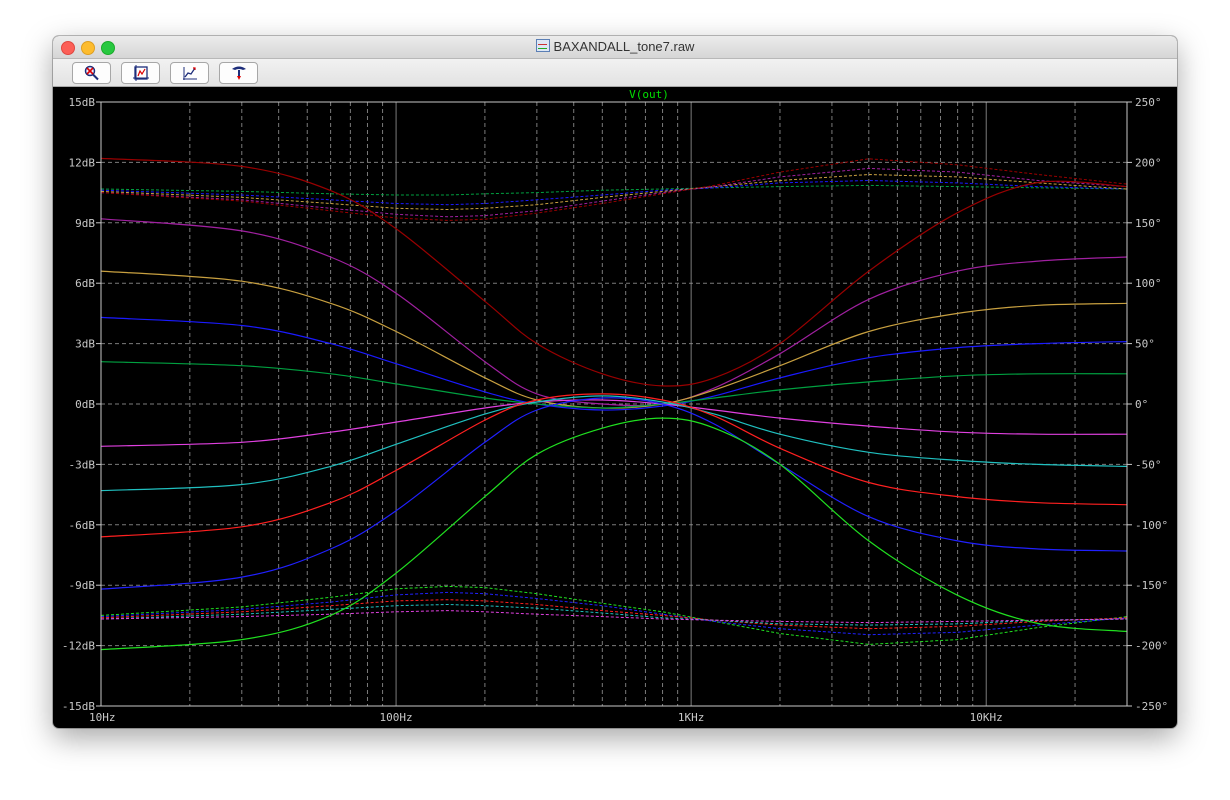 This screenshot has height=800, width=1230. I want to click on left-axis-tick-label: 6dB, so click(85, 283).